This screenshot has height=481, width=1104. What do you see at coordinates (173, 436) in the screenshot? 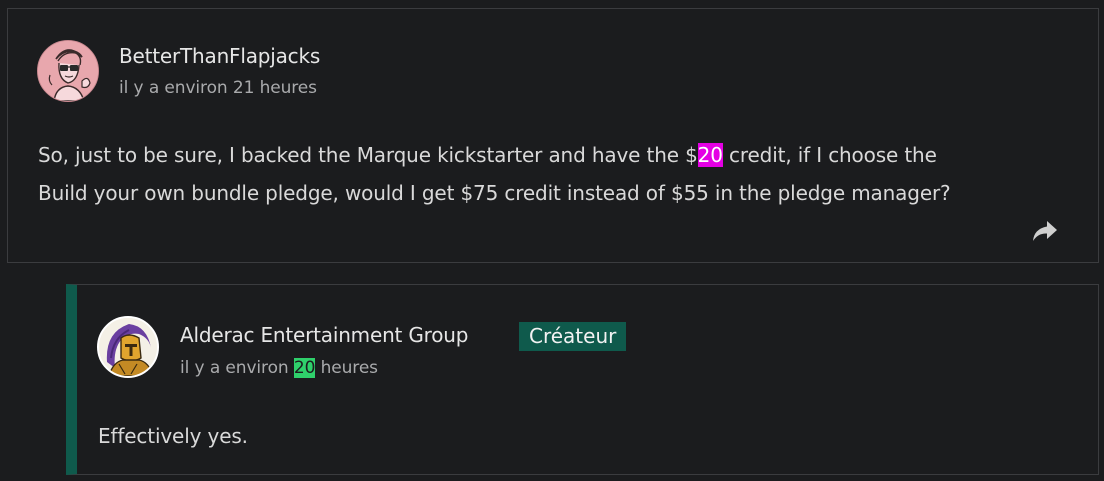
I see `reply-body: Effectively yes.` at bounding box center [173, 436].